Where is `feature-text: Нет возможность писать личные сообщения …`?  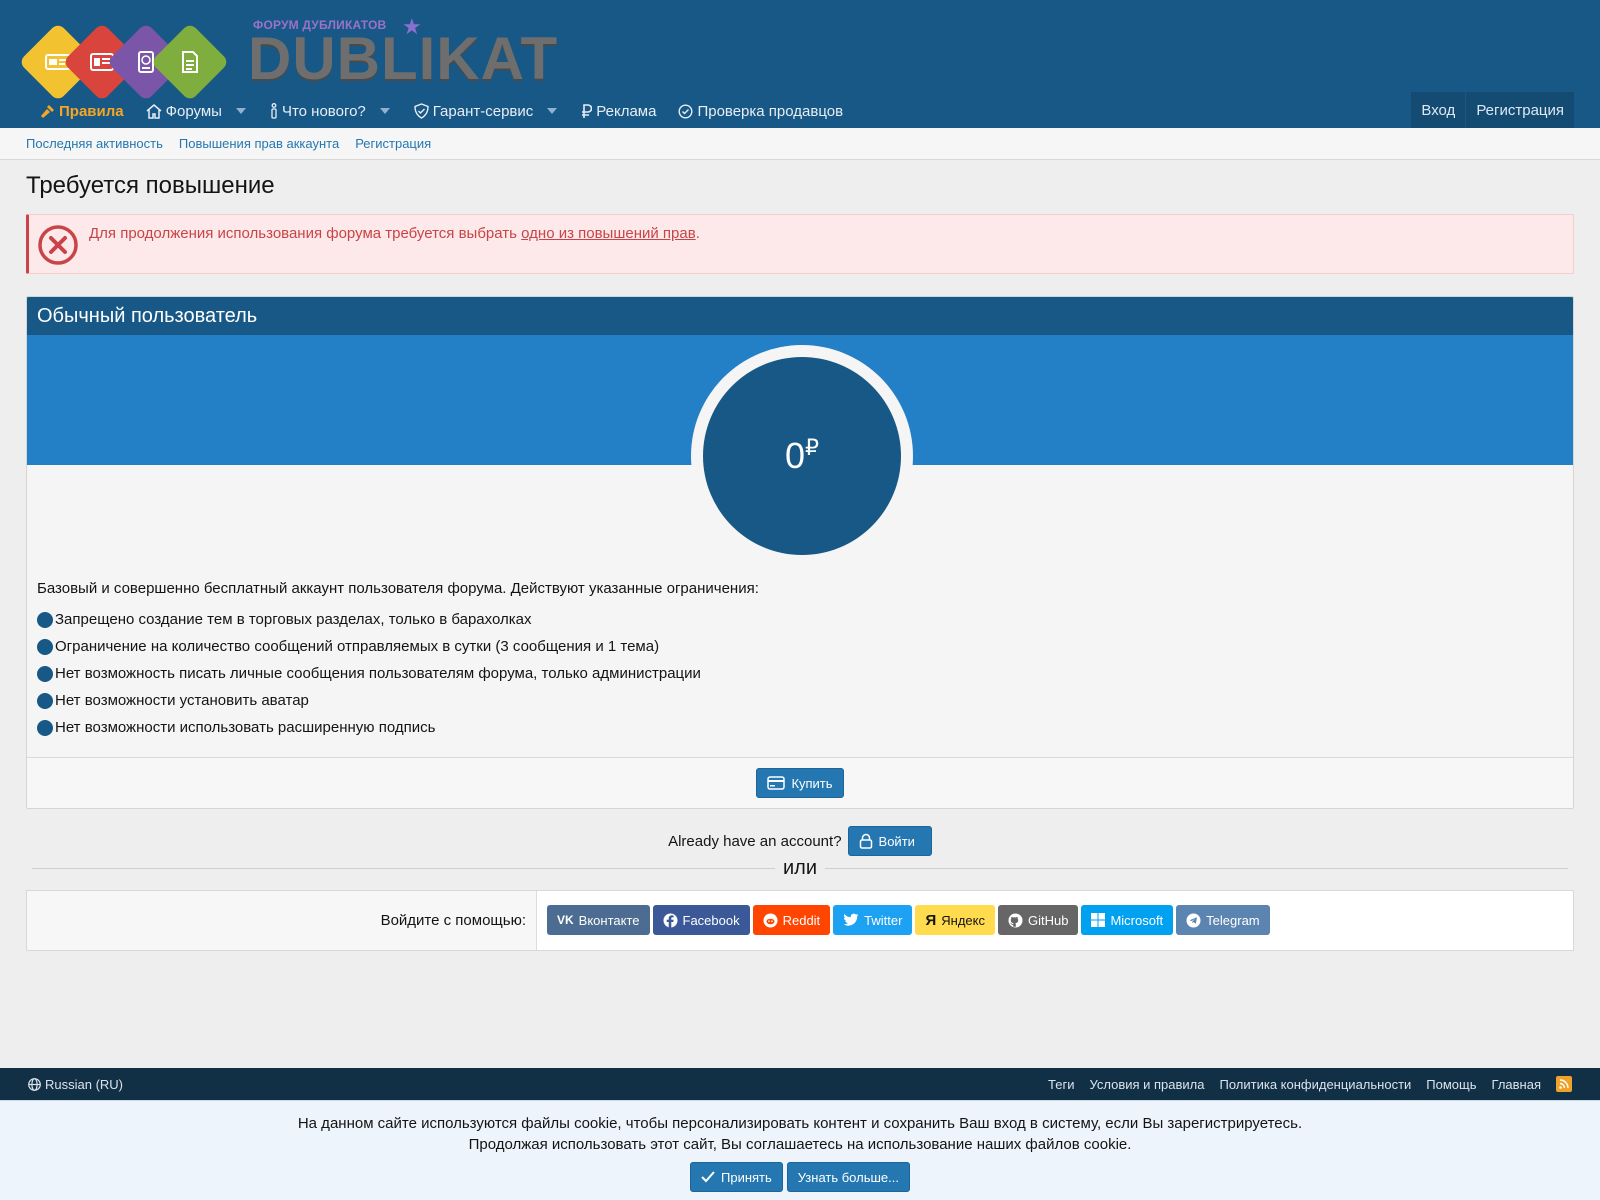 feature-text: Нет возможность писать личные сообщения … is located at coordinates (378, 673).